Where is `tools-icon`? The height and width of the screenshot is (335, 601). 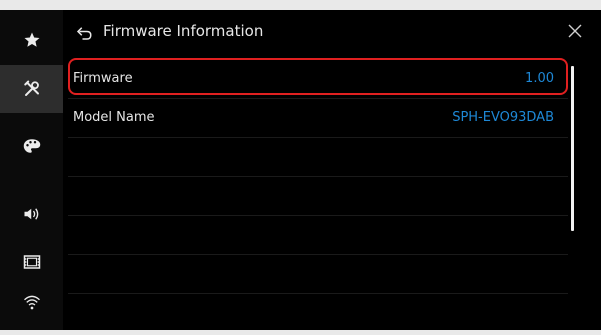 tools-icon is located at coordinates (31, 88).